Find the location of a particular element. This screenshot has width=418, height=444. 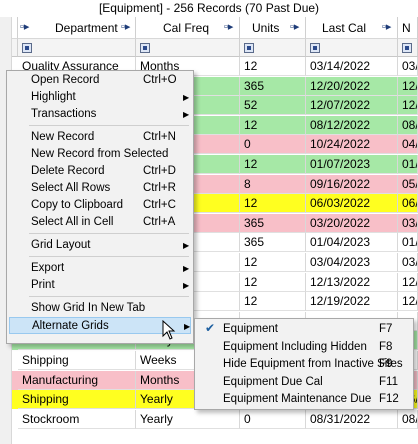

menu-item-print: Print ▶ is located at coordinates (100, 285).